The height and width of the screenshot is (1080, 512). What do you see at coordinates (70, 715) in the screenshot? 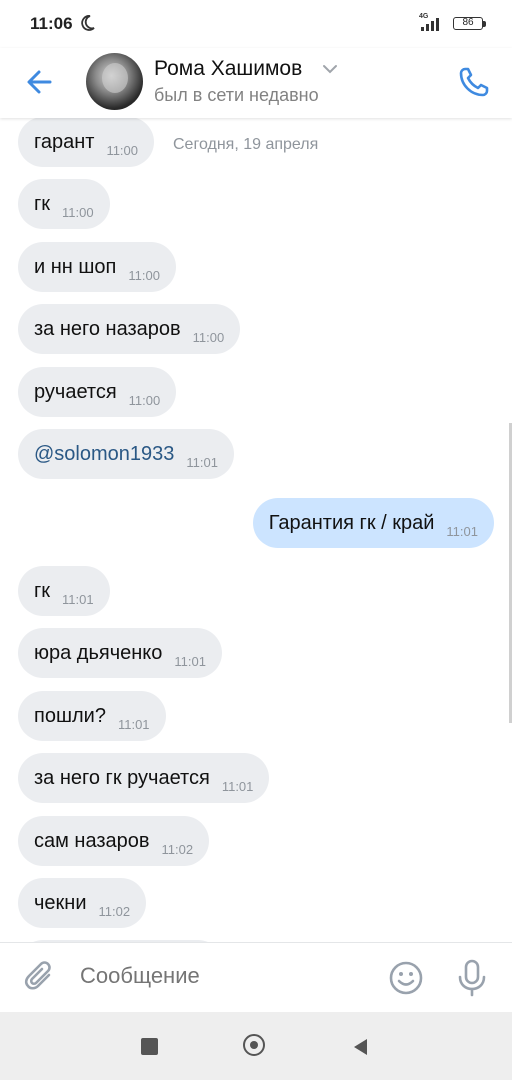
I see `message-text: пошли?` at bounding box center [70, 715].